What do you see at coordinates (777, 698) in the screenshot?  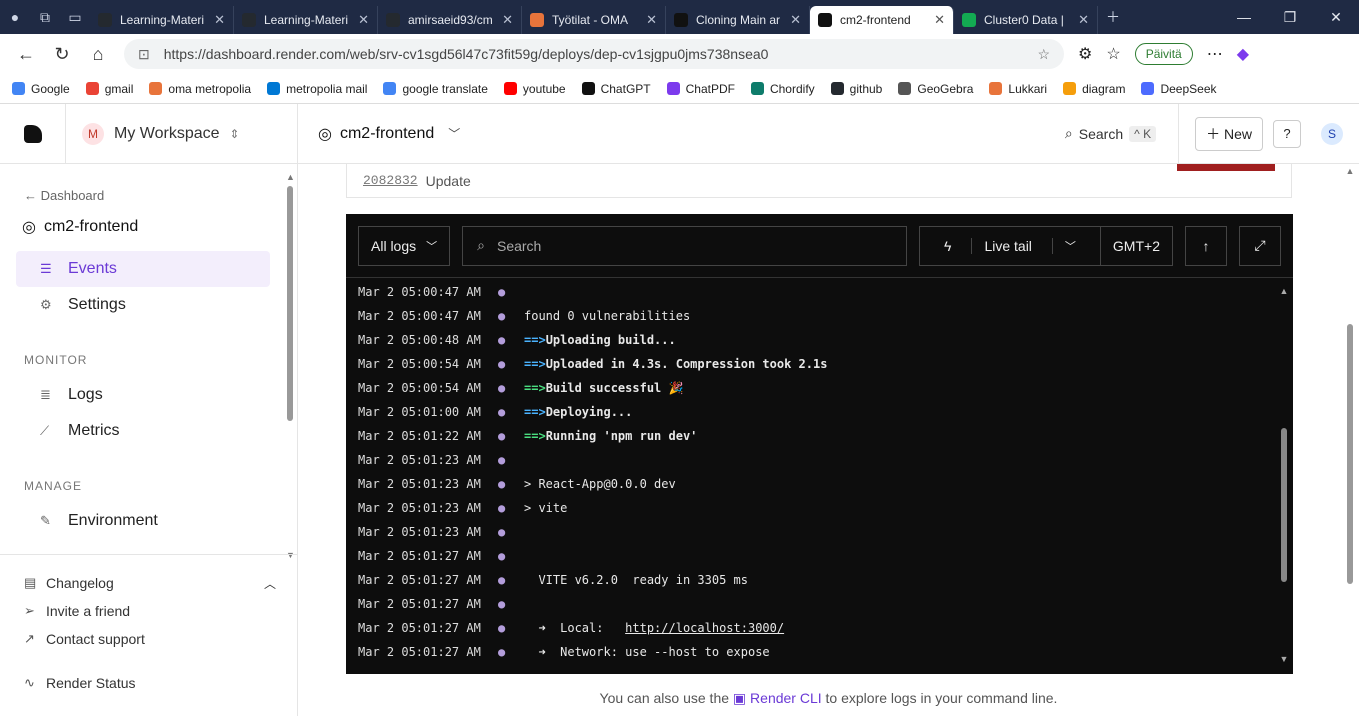 I see `render-cli-link: ▣ Render CLI` at bounding box center [777, 698].